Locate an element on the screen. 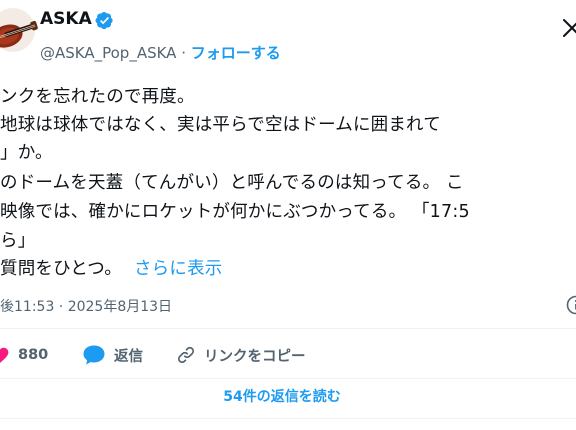 The height and width of the screenshot is (430, 576). verified-badge-icon is located at coordinates (104, 20).